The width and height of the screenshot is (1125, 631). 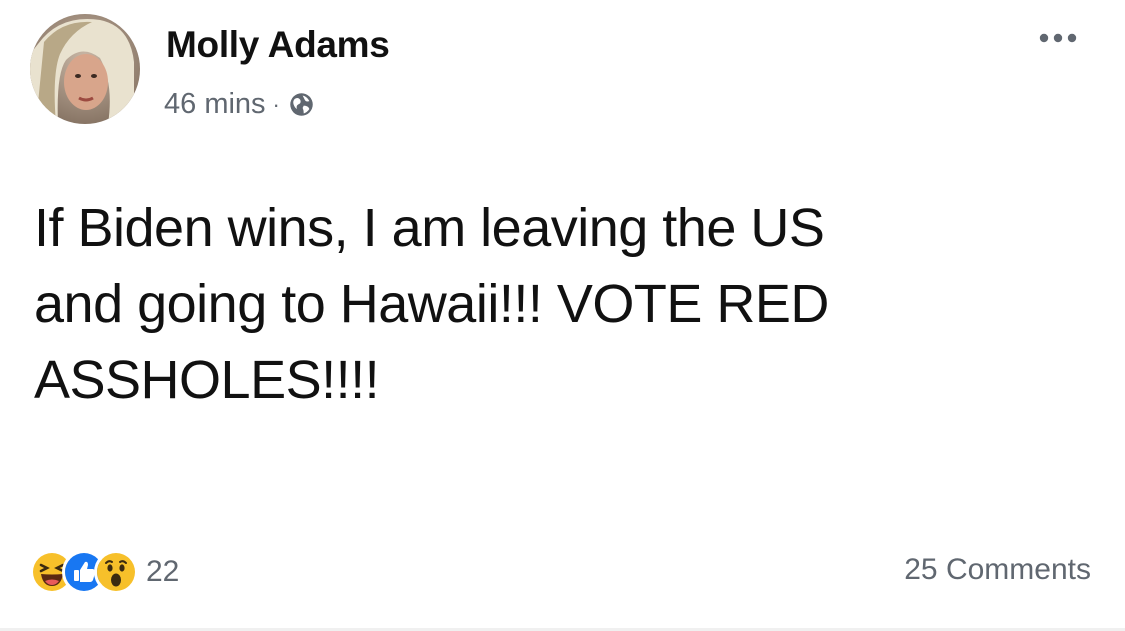 I want to click on post-timestamp: 46 mins, so click(x=215, y=104).